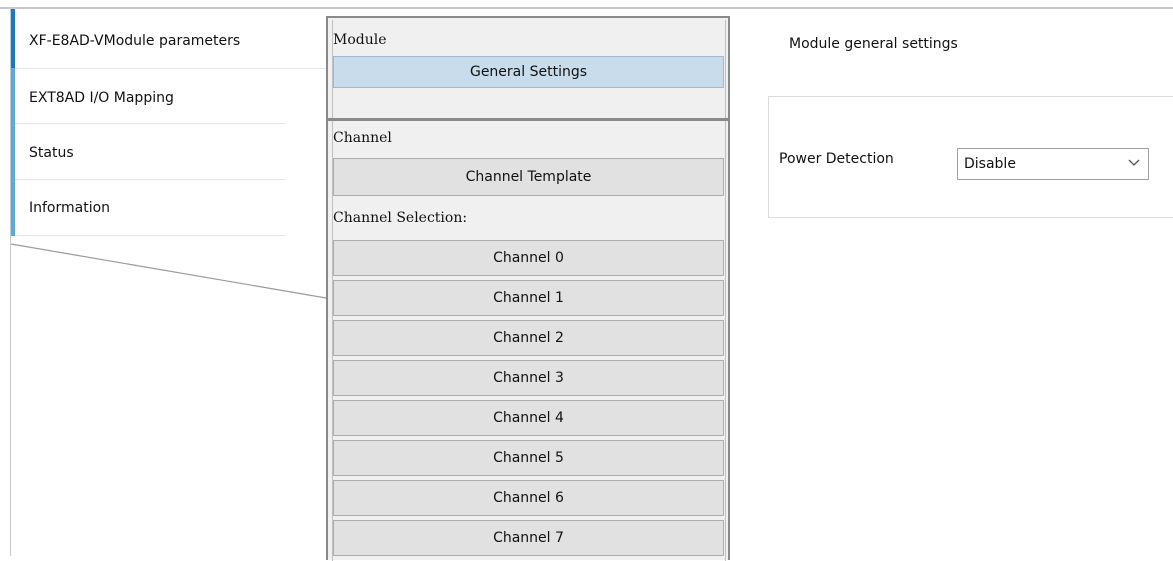 This screenshot has width=1173, height=561. What do you see at coordinates (148, 208) in the screenshot?
I see `nav-item-information: Information` at bounding box center [148, 208].